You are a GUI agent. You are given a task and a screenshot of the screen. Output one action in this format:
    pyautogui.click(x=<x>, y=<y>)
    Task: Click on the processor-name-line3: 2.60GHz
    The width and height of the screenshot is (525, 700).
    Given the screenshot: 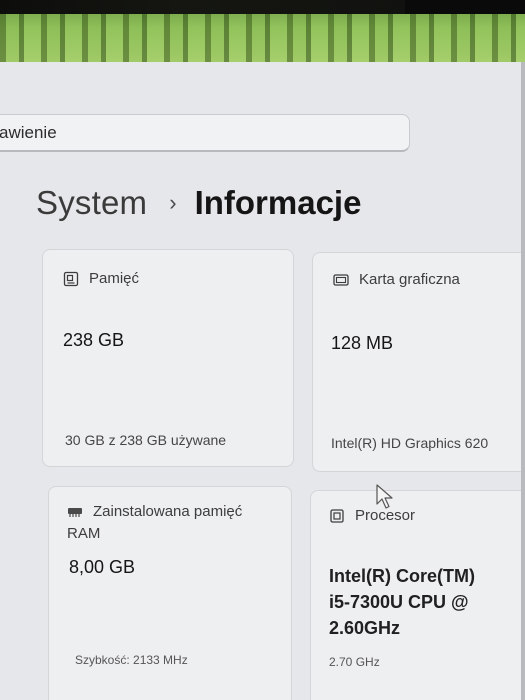 What is the action you would take?
    pyautogui.click(x=365, y=628)
    